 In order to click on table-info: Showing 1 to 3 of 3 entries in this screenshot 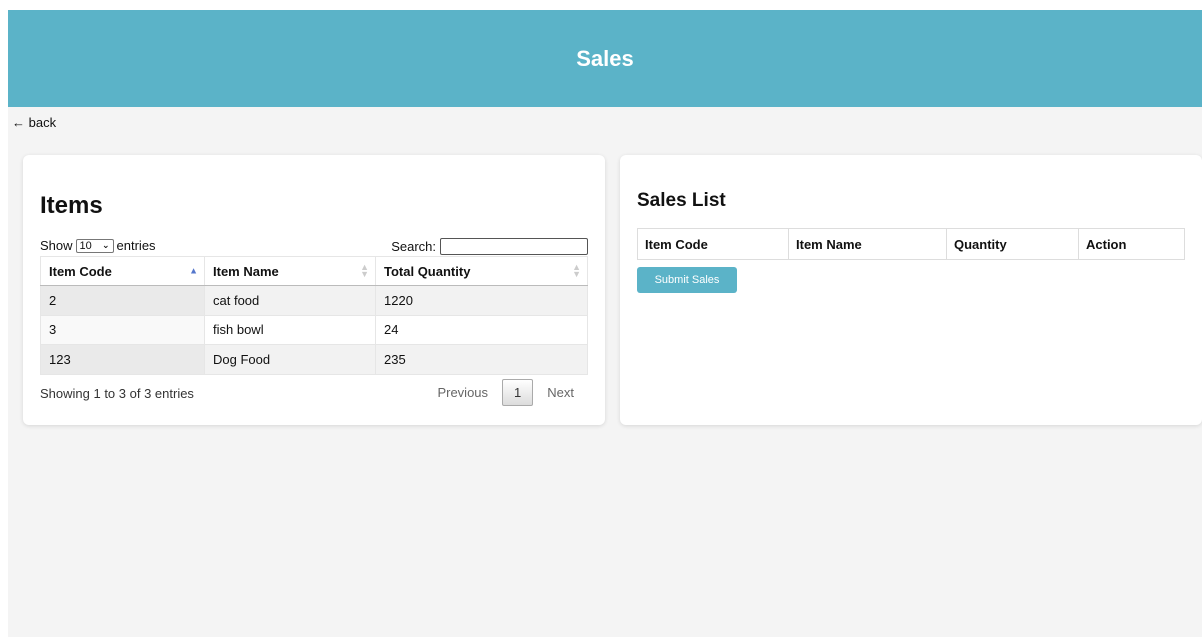, I will do `click(117, 393)`.